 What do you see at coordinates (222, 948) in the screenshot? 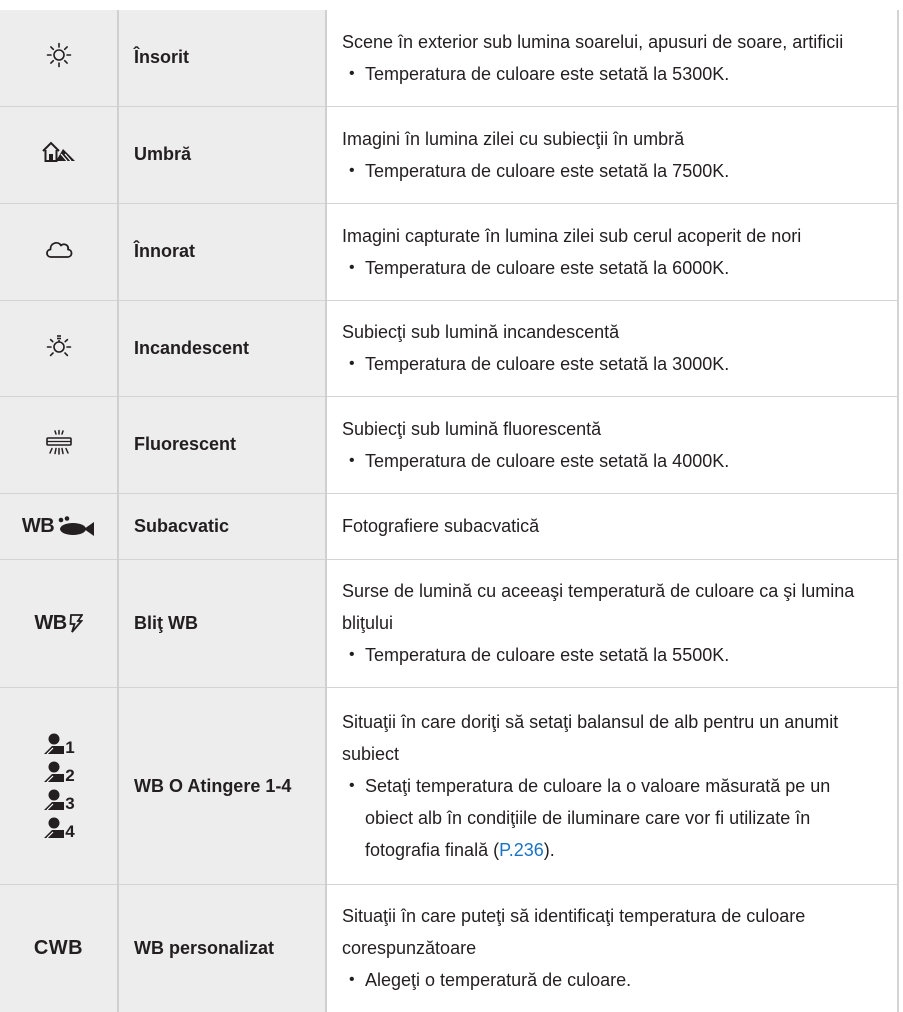
I see `mode-name: WB personalizat` at bounding box center [222, 948].